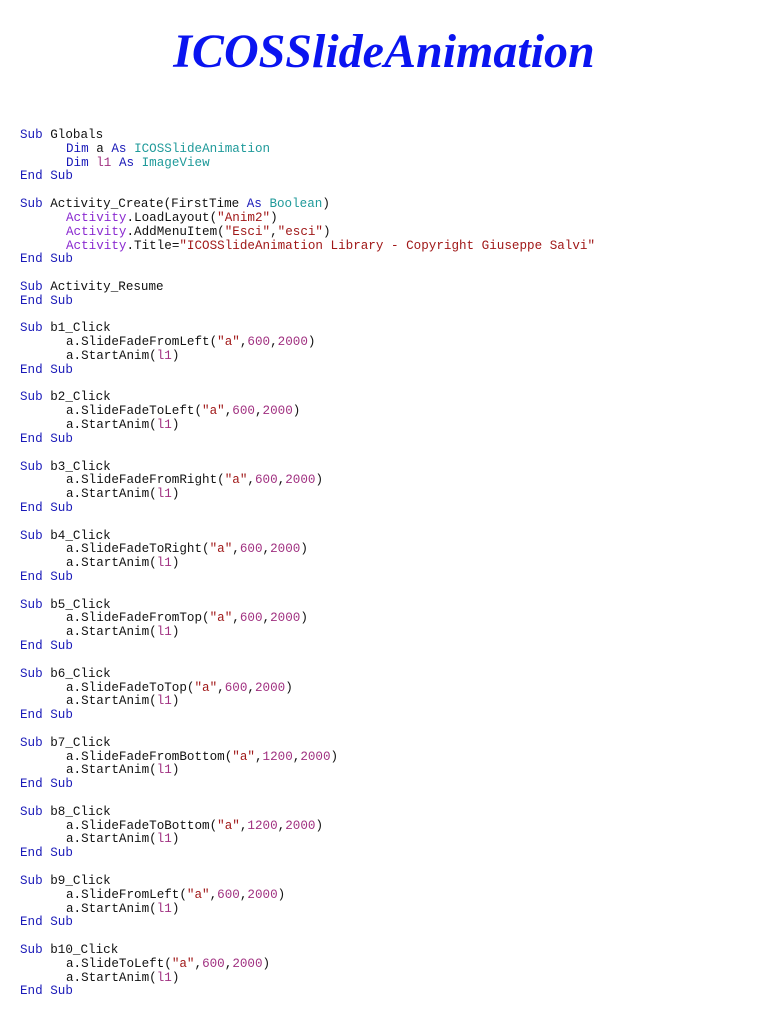 The width and height of the screenshot is (768, 1024). Describe the element at coordinates (153, 245) in the screenshot. I see `code-token-plain: .Title=` at that location.